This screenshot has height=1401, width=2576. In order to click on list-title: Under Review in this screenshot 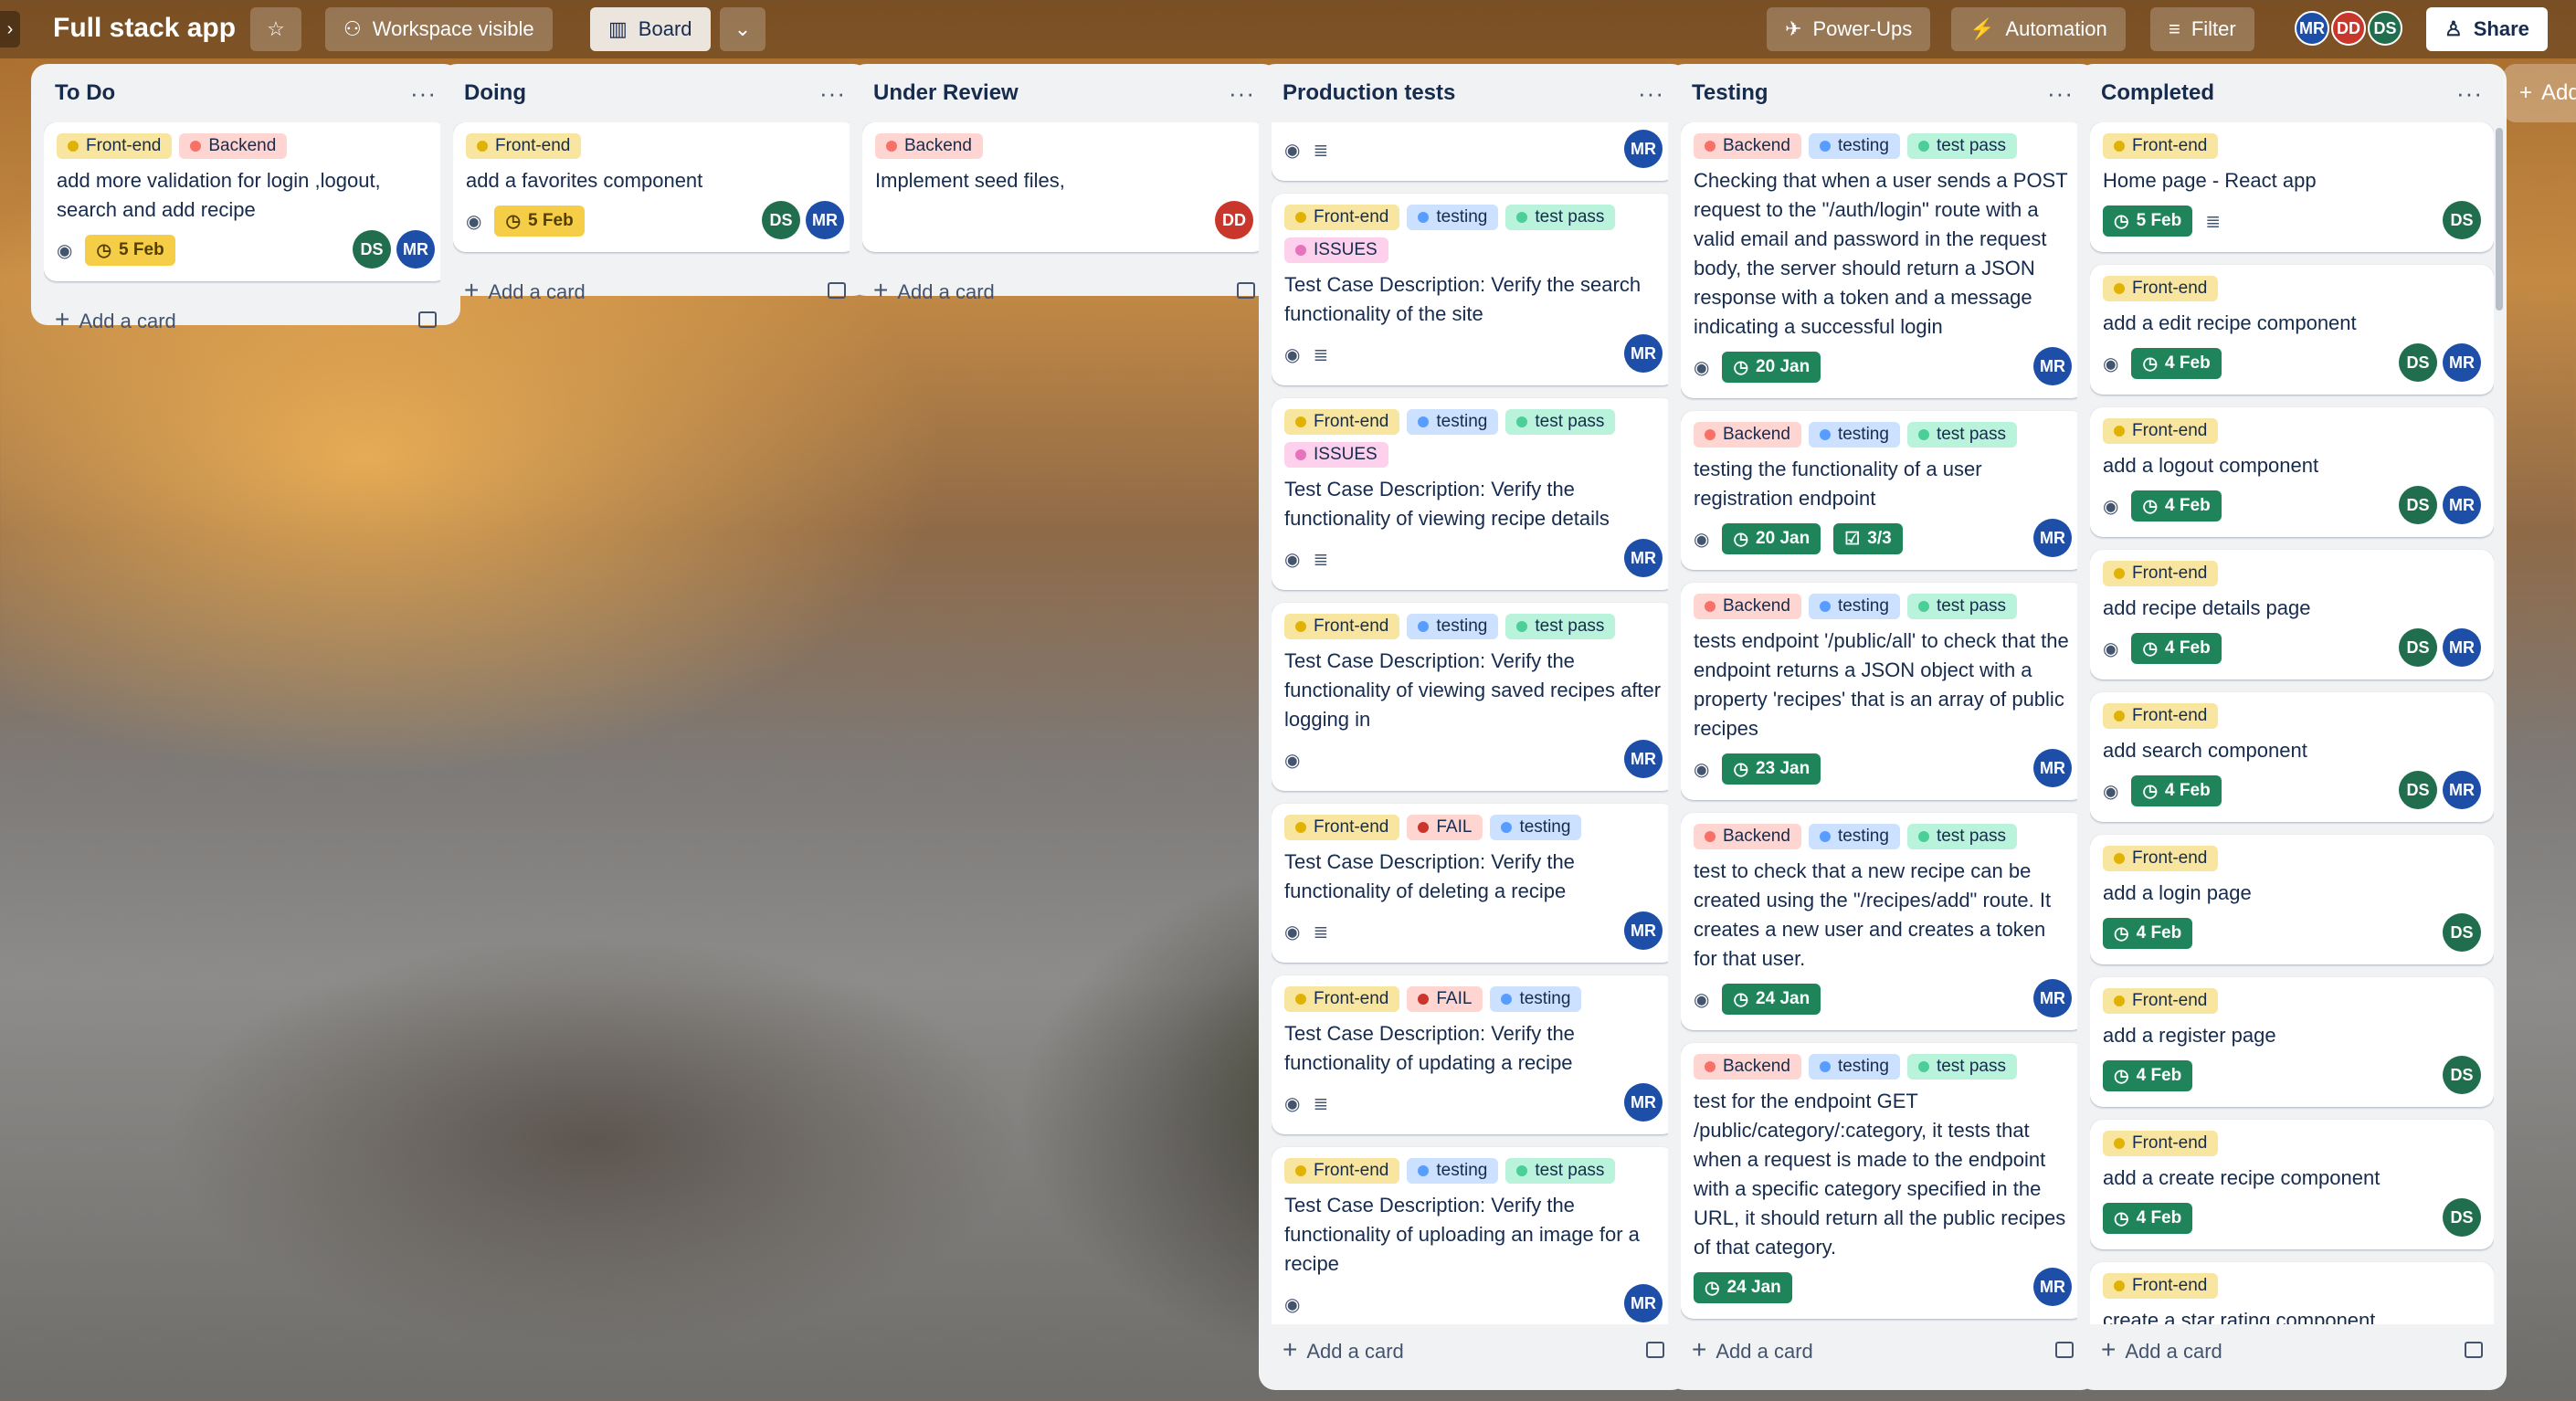, I will do `click(946, 93)`.